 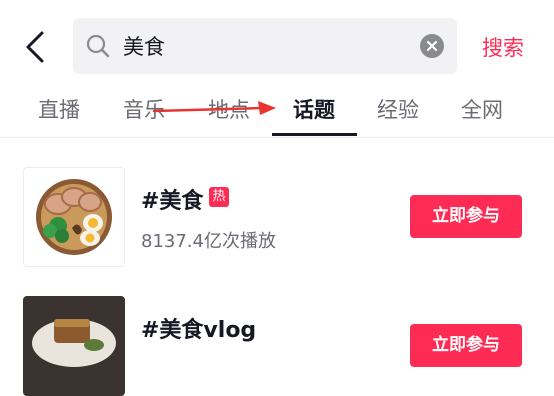 What do you see at coordinates (172, 201) in the screenshot?
I see `topic-title: #美食` at bounding box center [172, 201].